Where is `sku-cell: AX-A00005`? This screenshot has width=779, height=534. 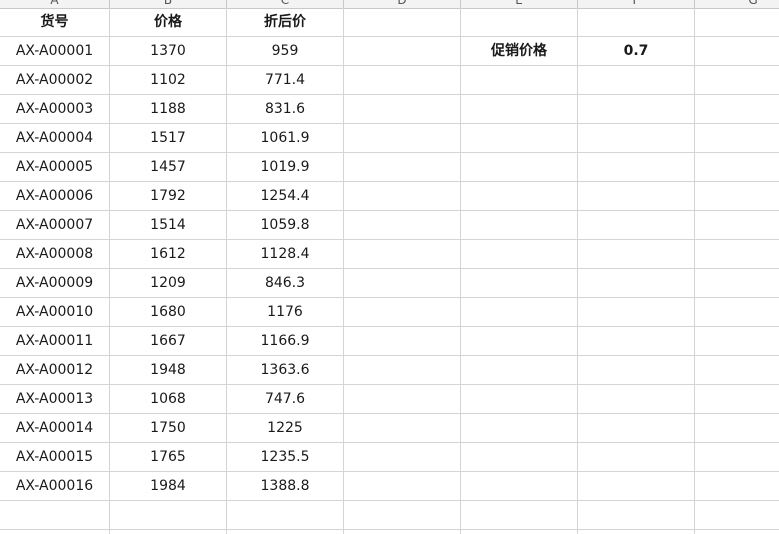 sku-cell: AX-A00005 is located at coordinates (55, 167).